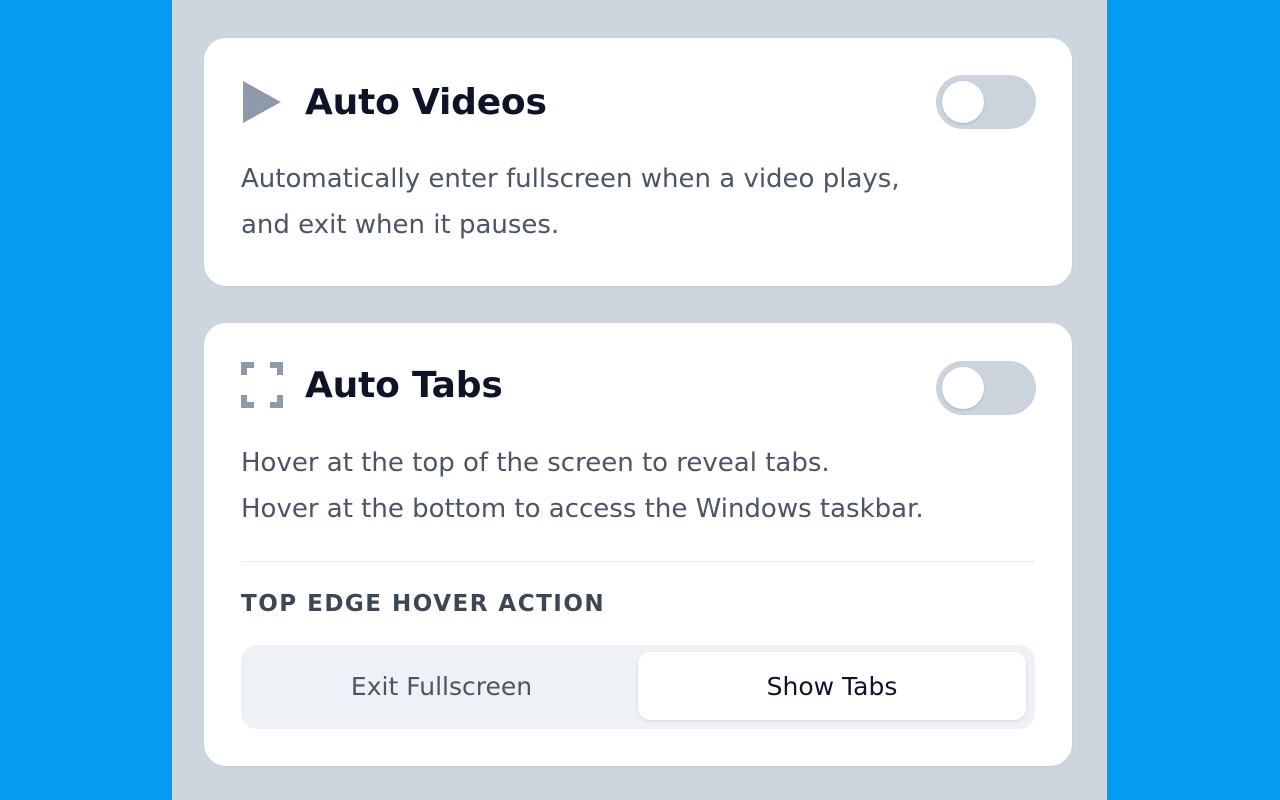  Describe the element at coordinates (404, 385) in the screenshot. I see `auto-tabs-title: Auto Tabs` at that location.